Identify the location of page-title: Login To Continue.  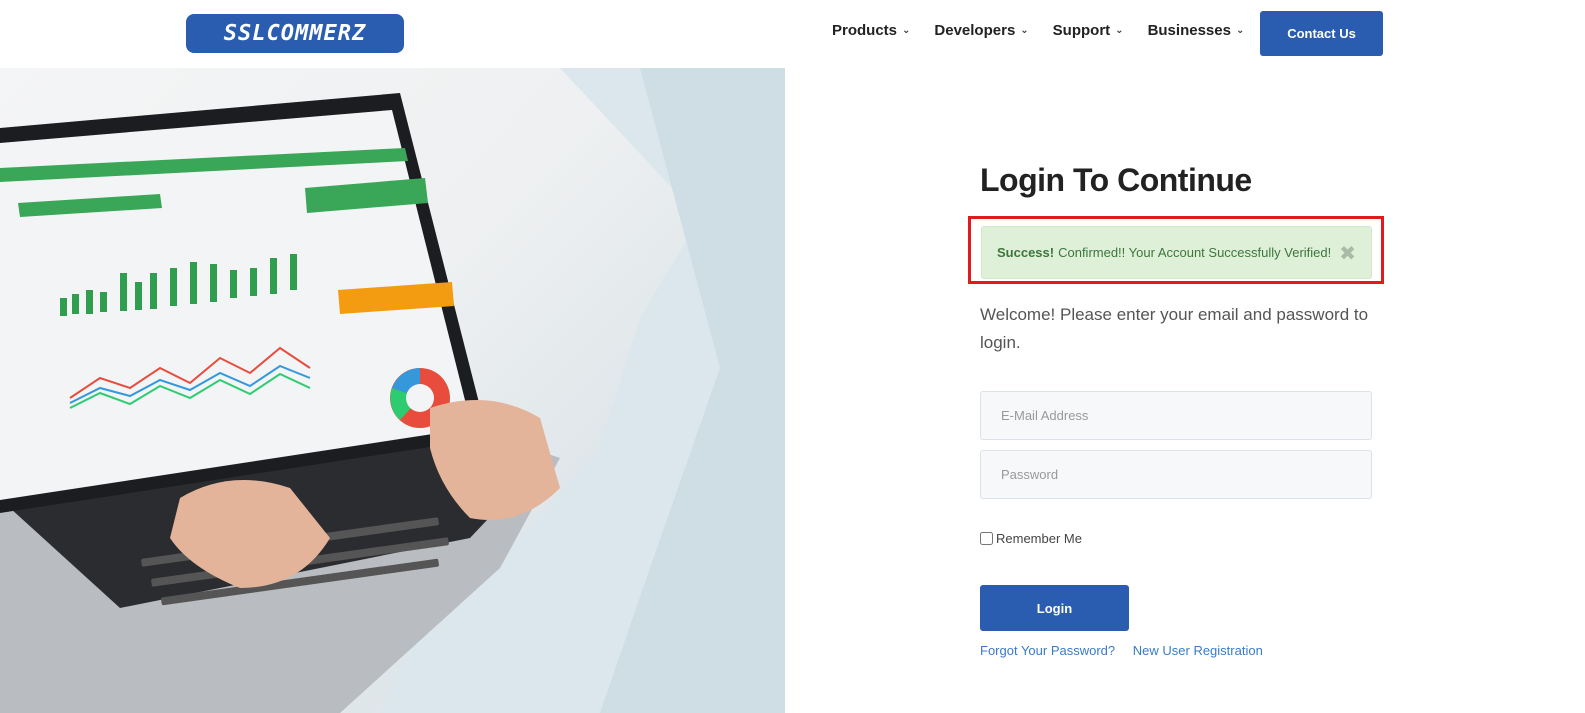
(1116, 180).